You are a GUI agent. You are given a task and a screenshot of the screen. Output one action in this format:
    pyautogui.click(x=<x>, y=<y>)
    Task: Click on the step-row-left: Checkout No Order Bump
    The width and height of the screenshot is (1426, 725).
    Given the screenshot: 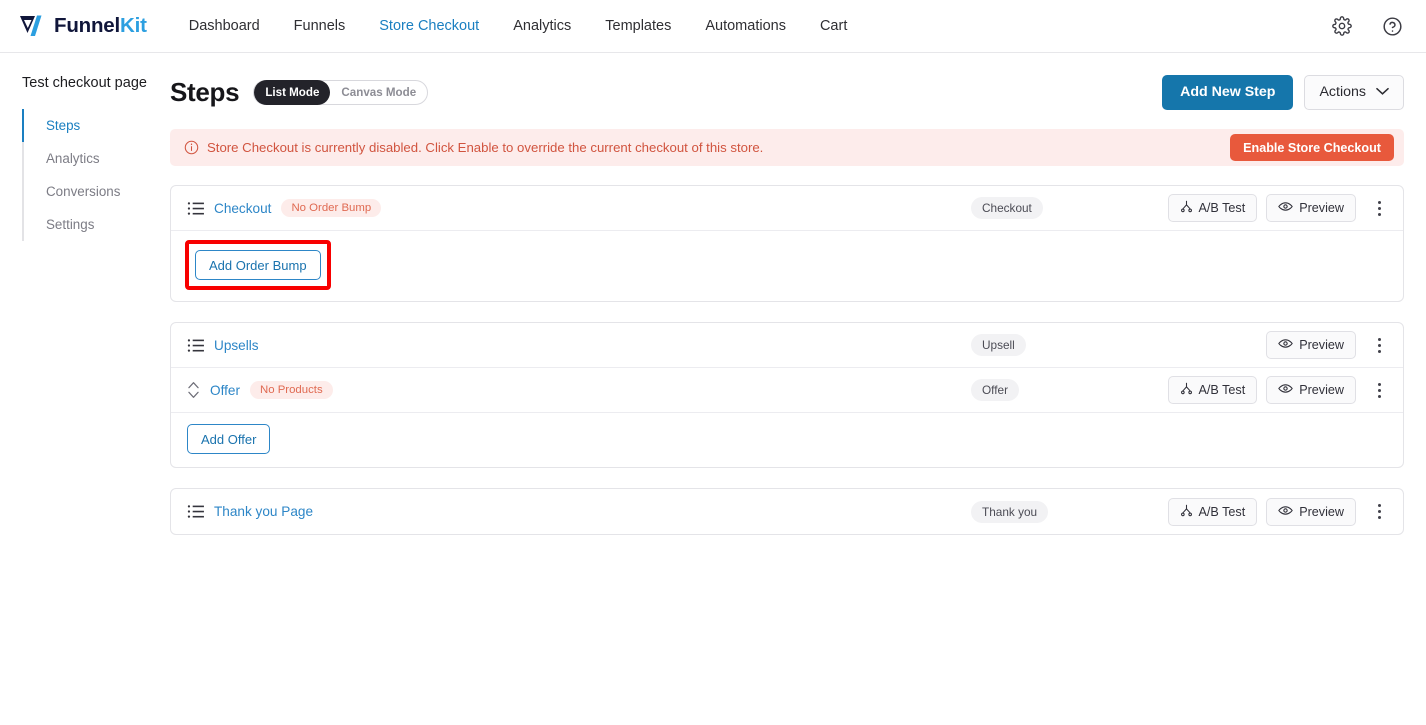 What is the action you would take?
    pyautogui.click(x=284, y=208)
    